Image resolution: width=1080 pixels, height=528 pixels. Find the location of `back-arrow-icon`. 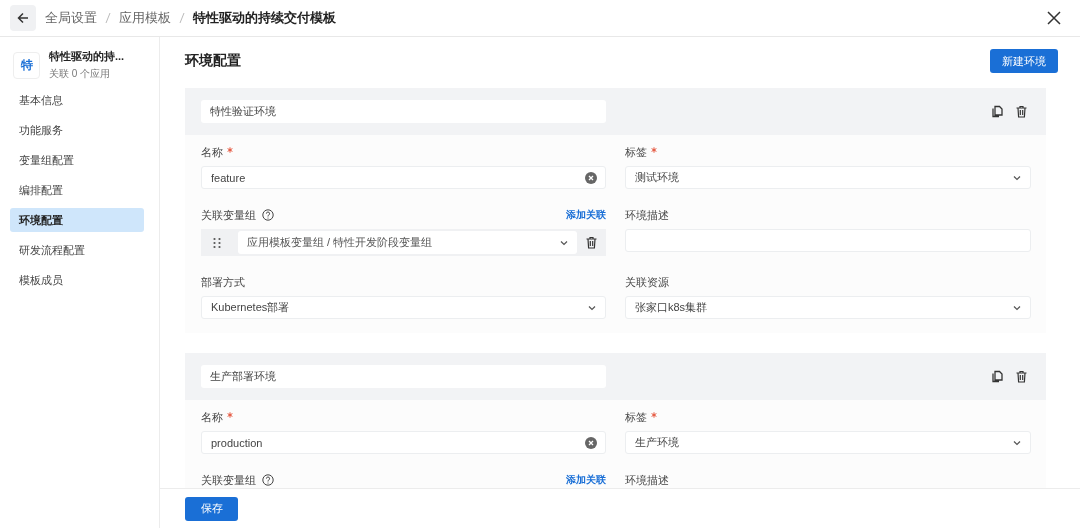

back-arrow-icon is located at coordinates (23, 18).